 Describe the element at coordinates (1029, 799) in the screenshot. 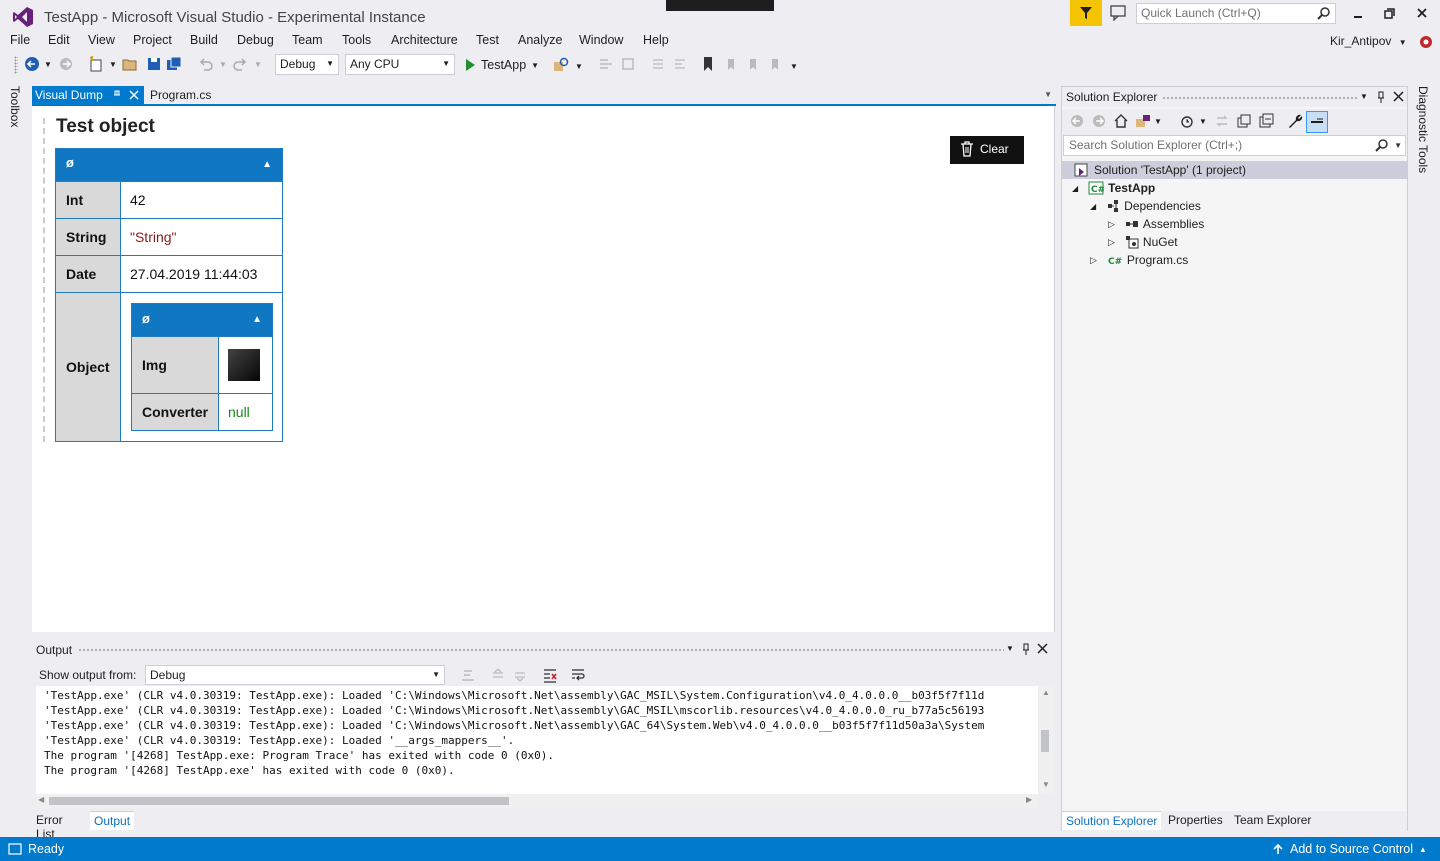

I see `scroll-right-icon: ▶` at that location.